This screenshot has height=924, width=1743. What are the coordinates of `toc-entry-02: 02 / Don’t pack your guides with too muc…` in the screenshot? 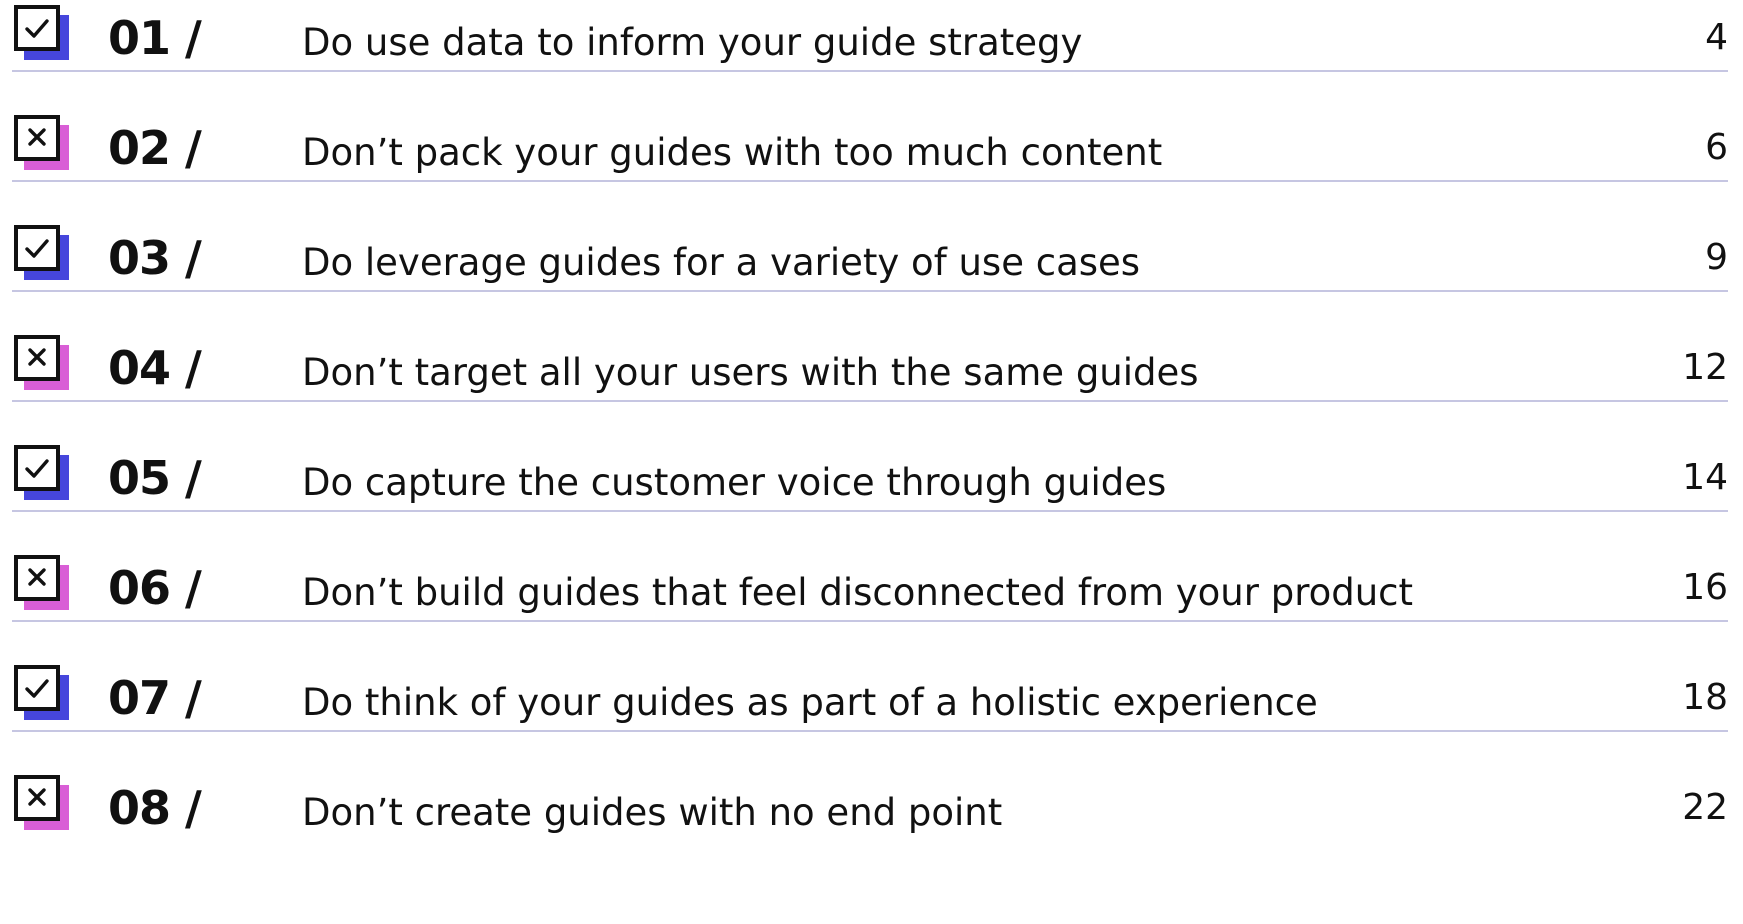 It's located at (871, 165).